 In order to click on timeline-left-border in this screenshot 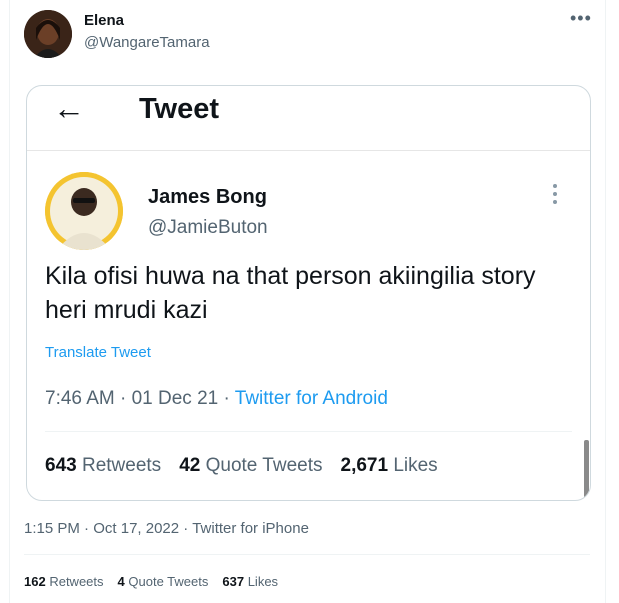, I will do `click(9, 301)`.